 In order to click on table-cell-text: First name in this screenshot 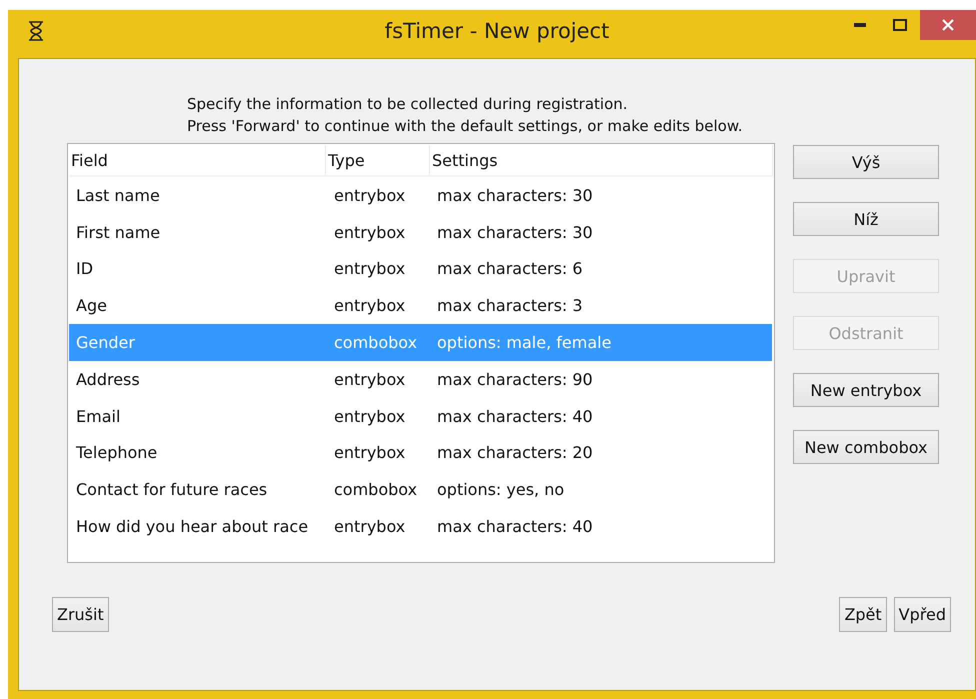, I will do `click(118, 232)`.